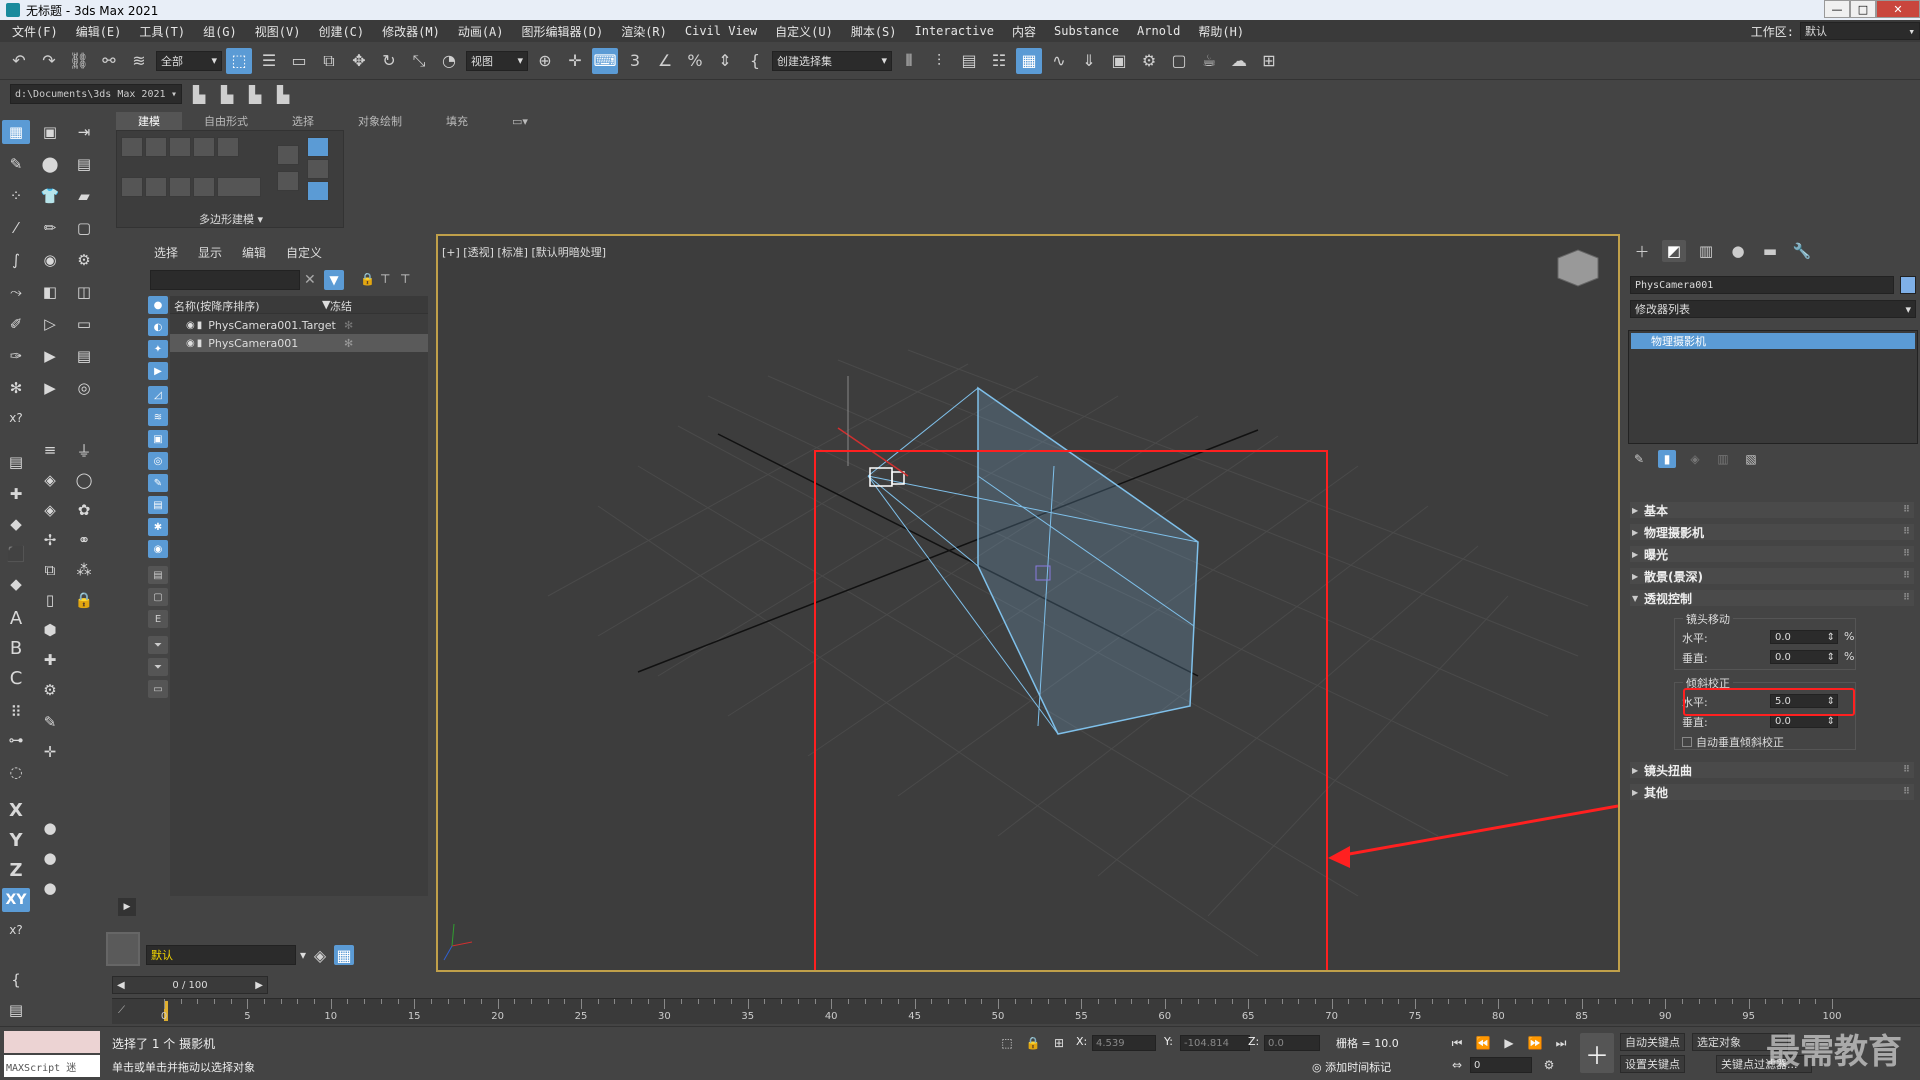  What do you see at coordinates (344, 955) in the screenshot?
I see `scene-explorer-mode-icon: ▦` at bounding box center [344, 955].